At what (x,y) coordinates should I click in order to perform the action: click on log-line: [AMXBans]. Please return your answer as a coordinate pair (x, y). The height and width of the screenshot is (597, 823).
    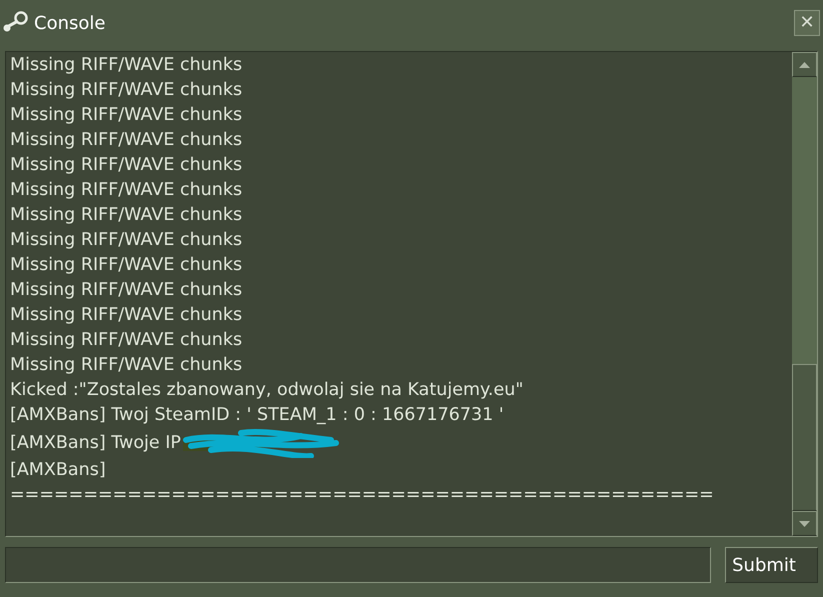
    Looking at the image, I should click on (58, 470).